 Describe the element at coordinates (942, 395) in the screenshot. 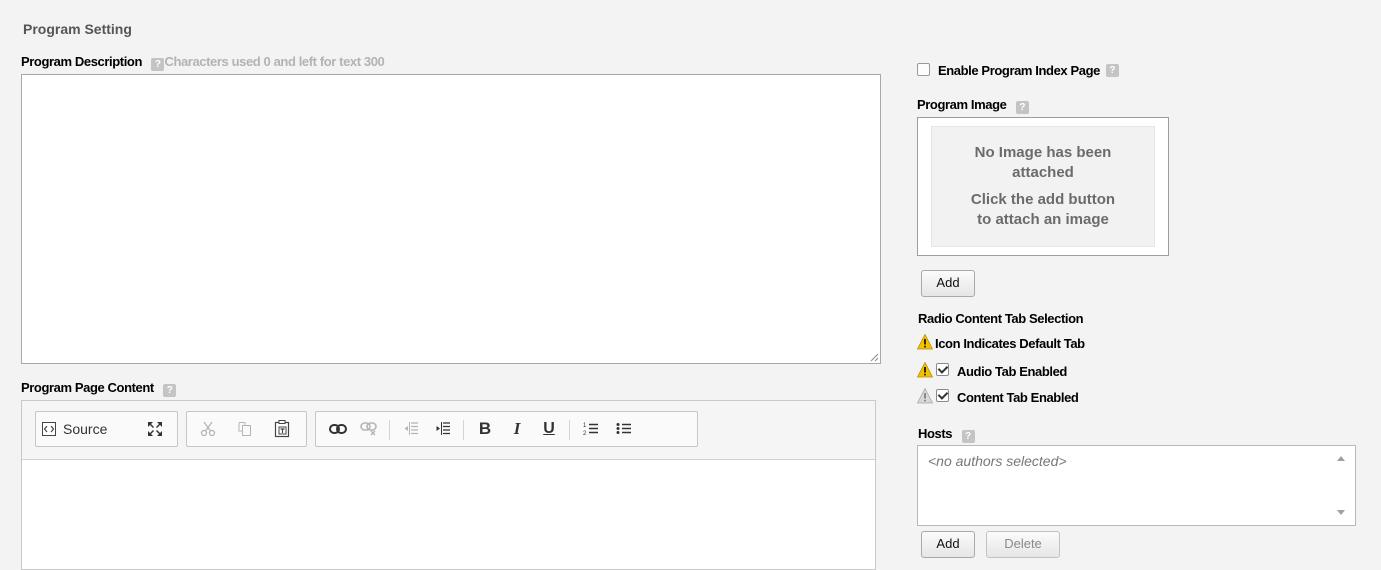

I see `content-tab-checkbox` at that location.